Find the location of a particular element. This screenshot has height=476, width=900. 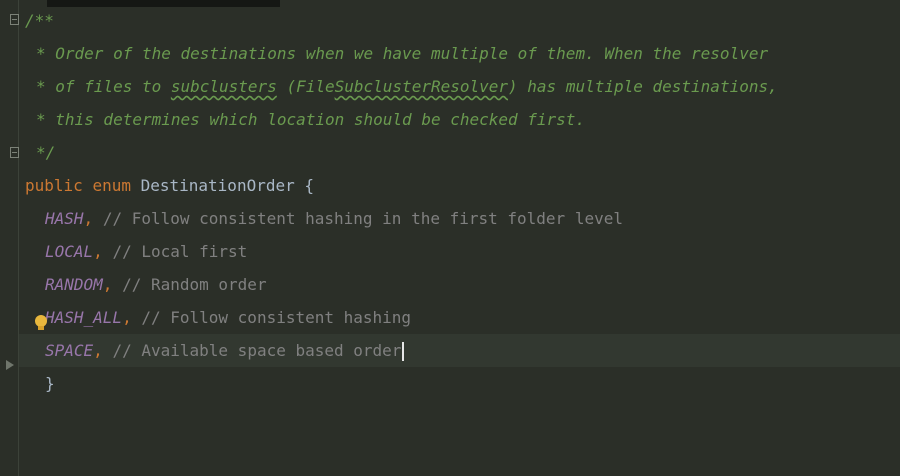

enum-constant: LOCAL is located at coordinates (69, 251).